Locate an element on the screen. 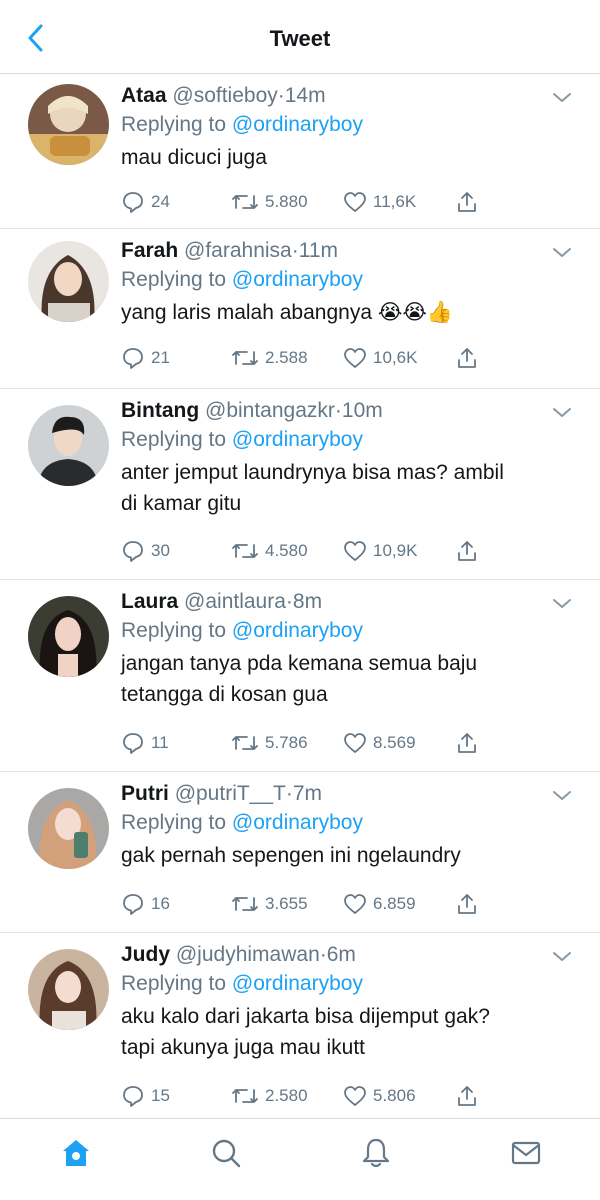 The width and height of the screenshot is (600, 1200). reply-button: 15 is located at coordinates (145, 1096).